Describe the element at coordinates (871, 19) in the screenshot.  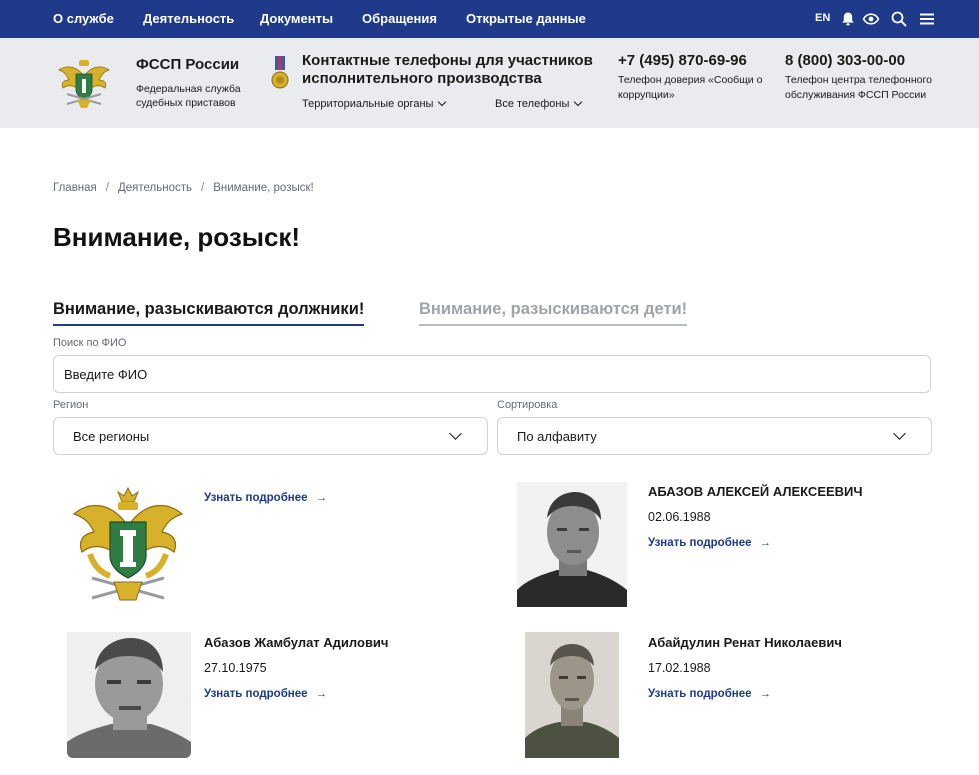
I see `eye-icon` at that location.